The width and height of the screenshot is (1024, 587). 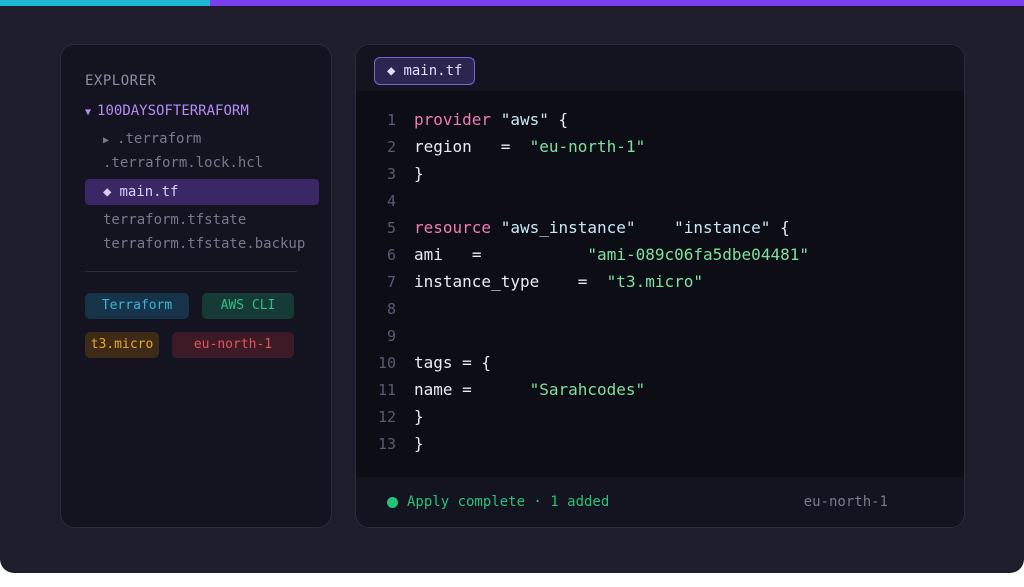 What do you see at coordinates (386, 363) in the screenshot?
I see `line-number: 10` at bounding box center [386, 363].